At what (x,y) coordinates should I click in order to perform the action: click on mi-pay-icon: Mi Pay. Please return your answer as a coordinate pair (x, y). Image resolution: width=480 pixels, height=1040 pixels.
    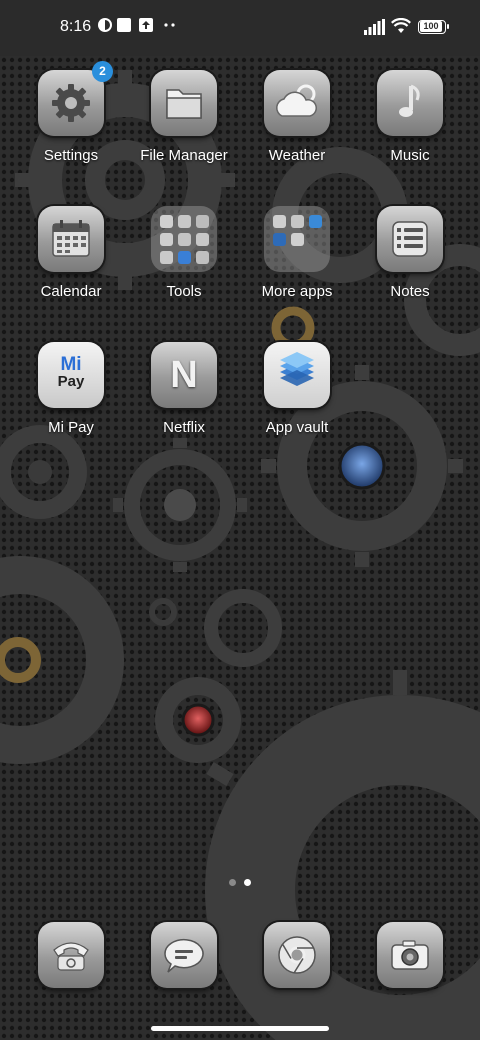
    Looking at the image, I should click on (71, 372).